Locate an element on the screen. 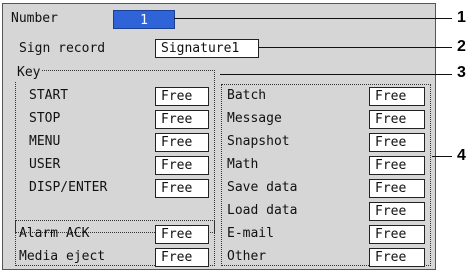 This screenshot has width=475, height=275. batch-field: Free is located at coordinates (397, 96).